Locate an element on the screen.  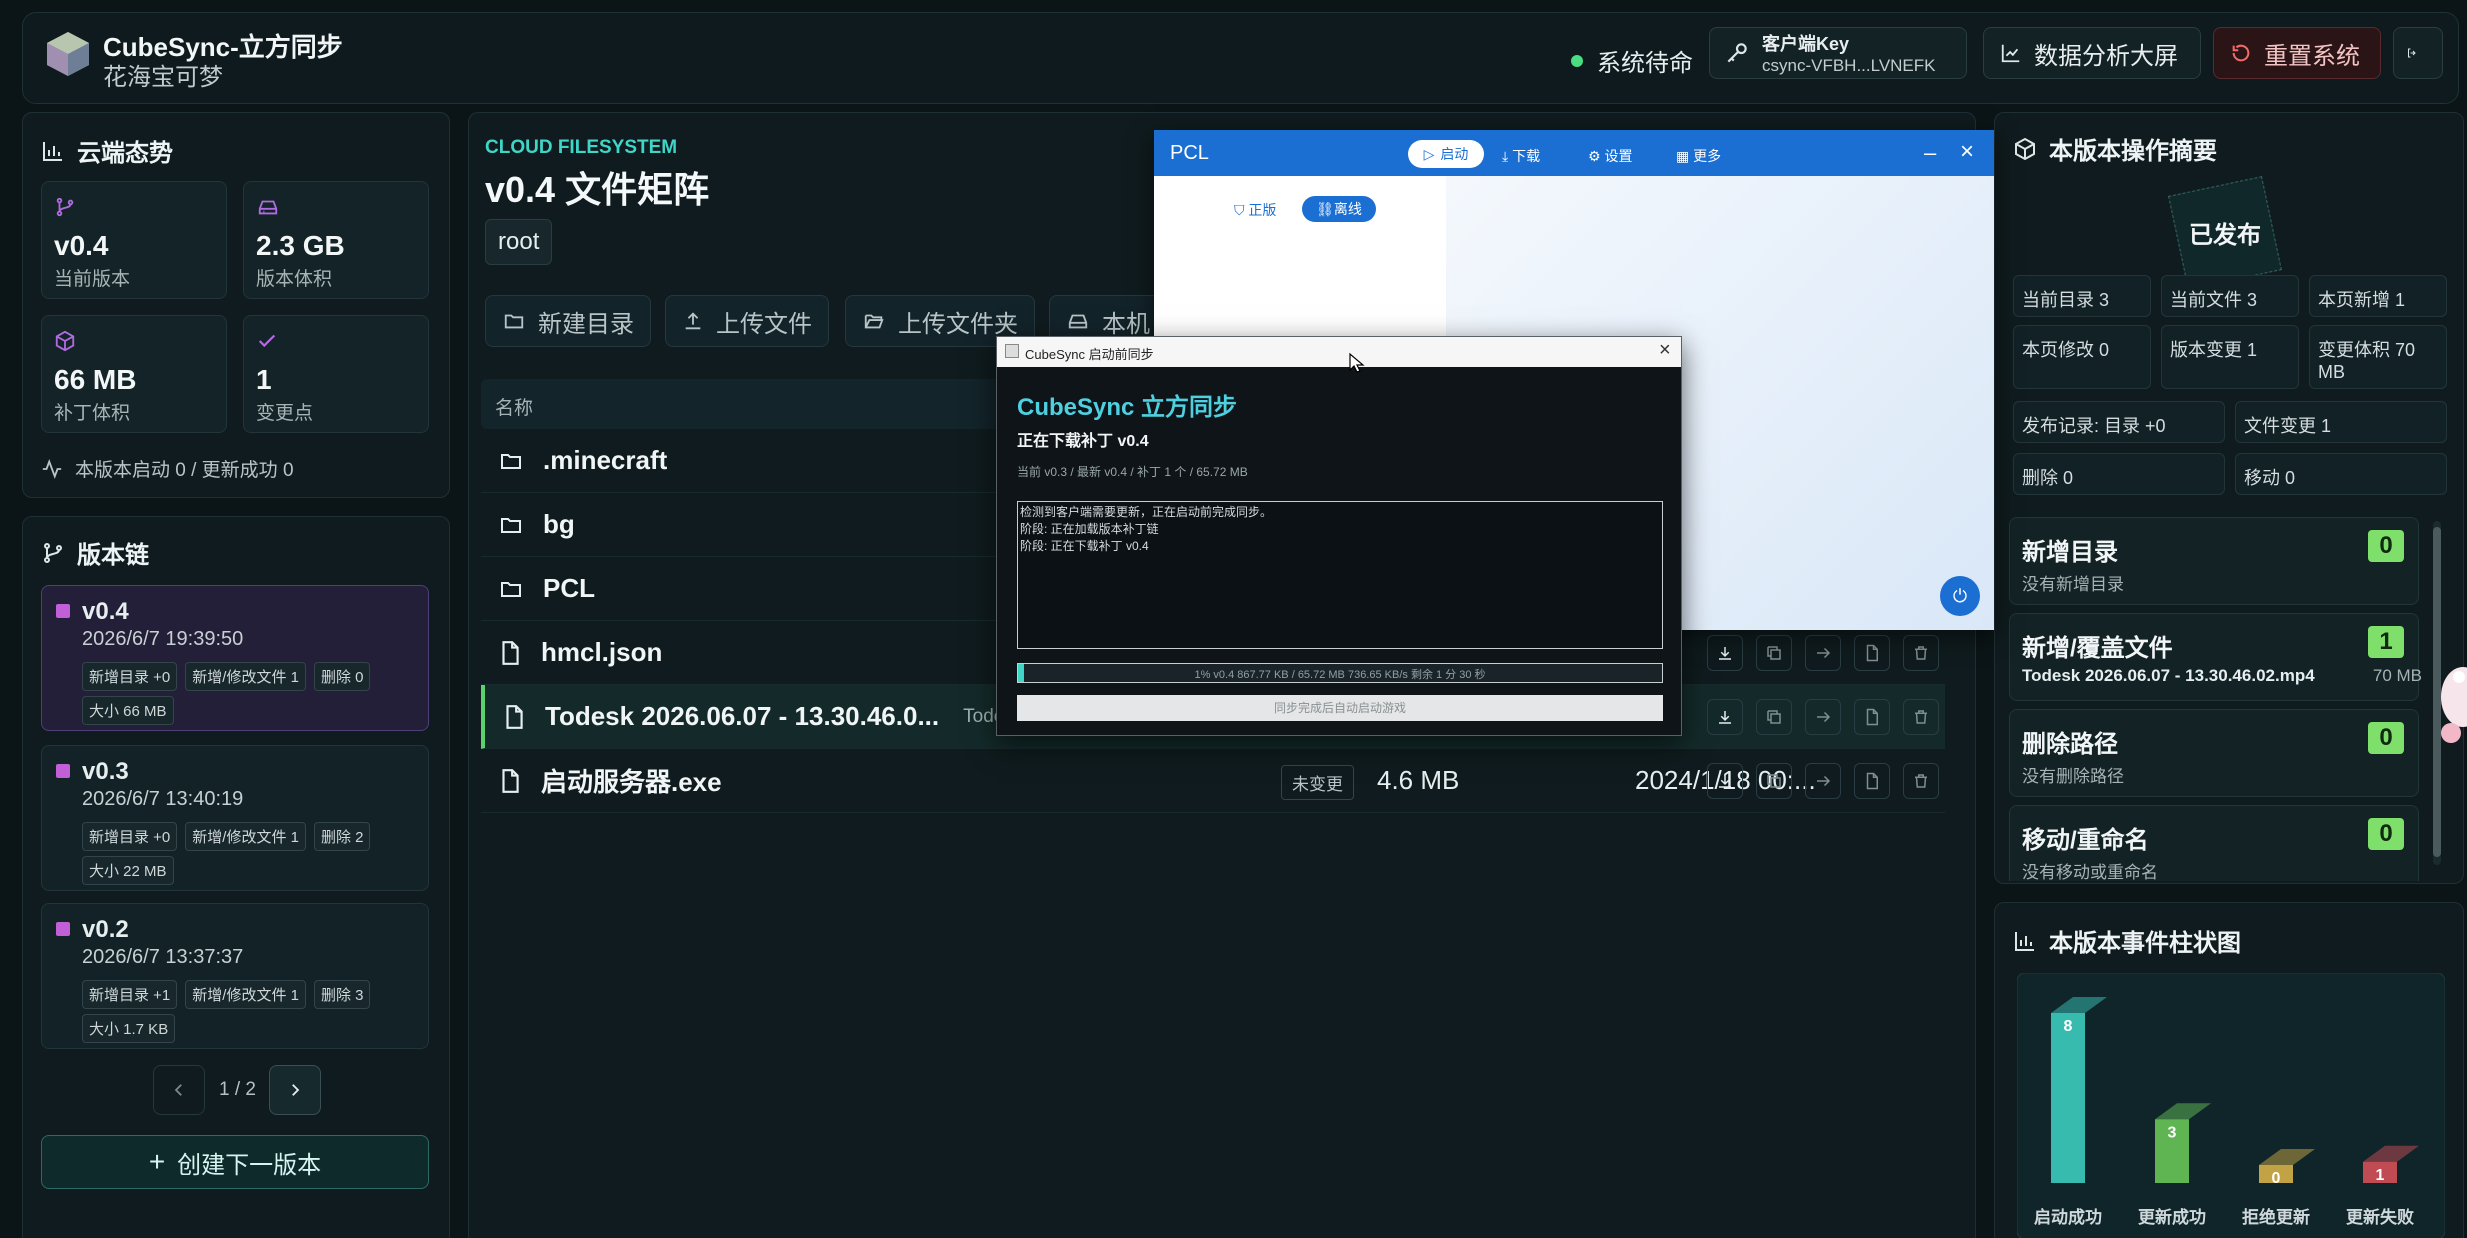
summary-cell: 发布记录: 目录 +0 is located at coordinates (2119, 422).